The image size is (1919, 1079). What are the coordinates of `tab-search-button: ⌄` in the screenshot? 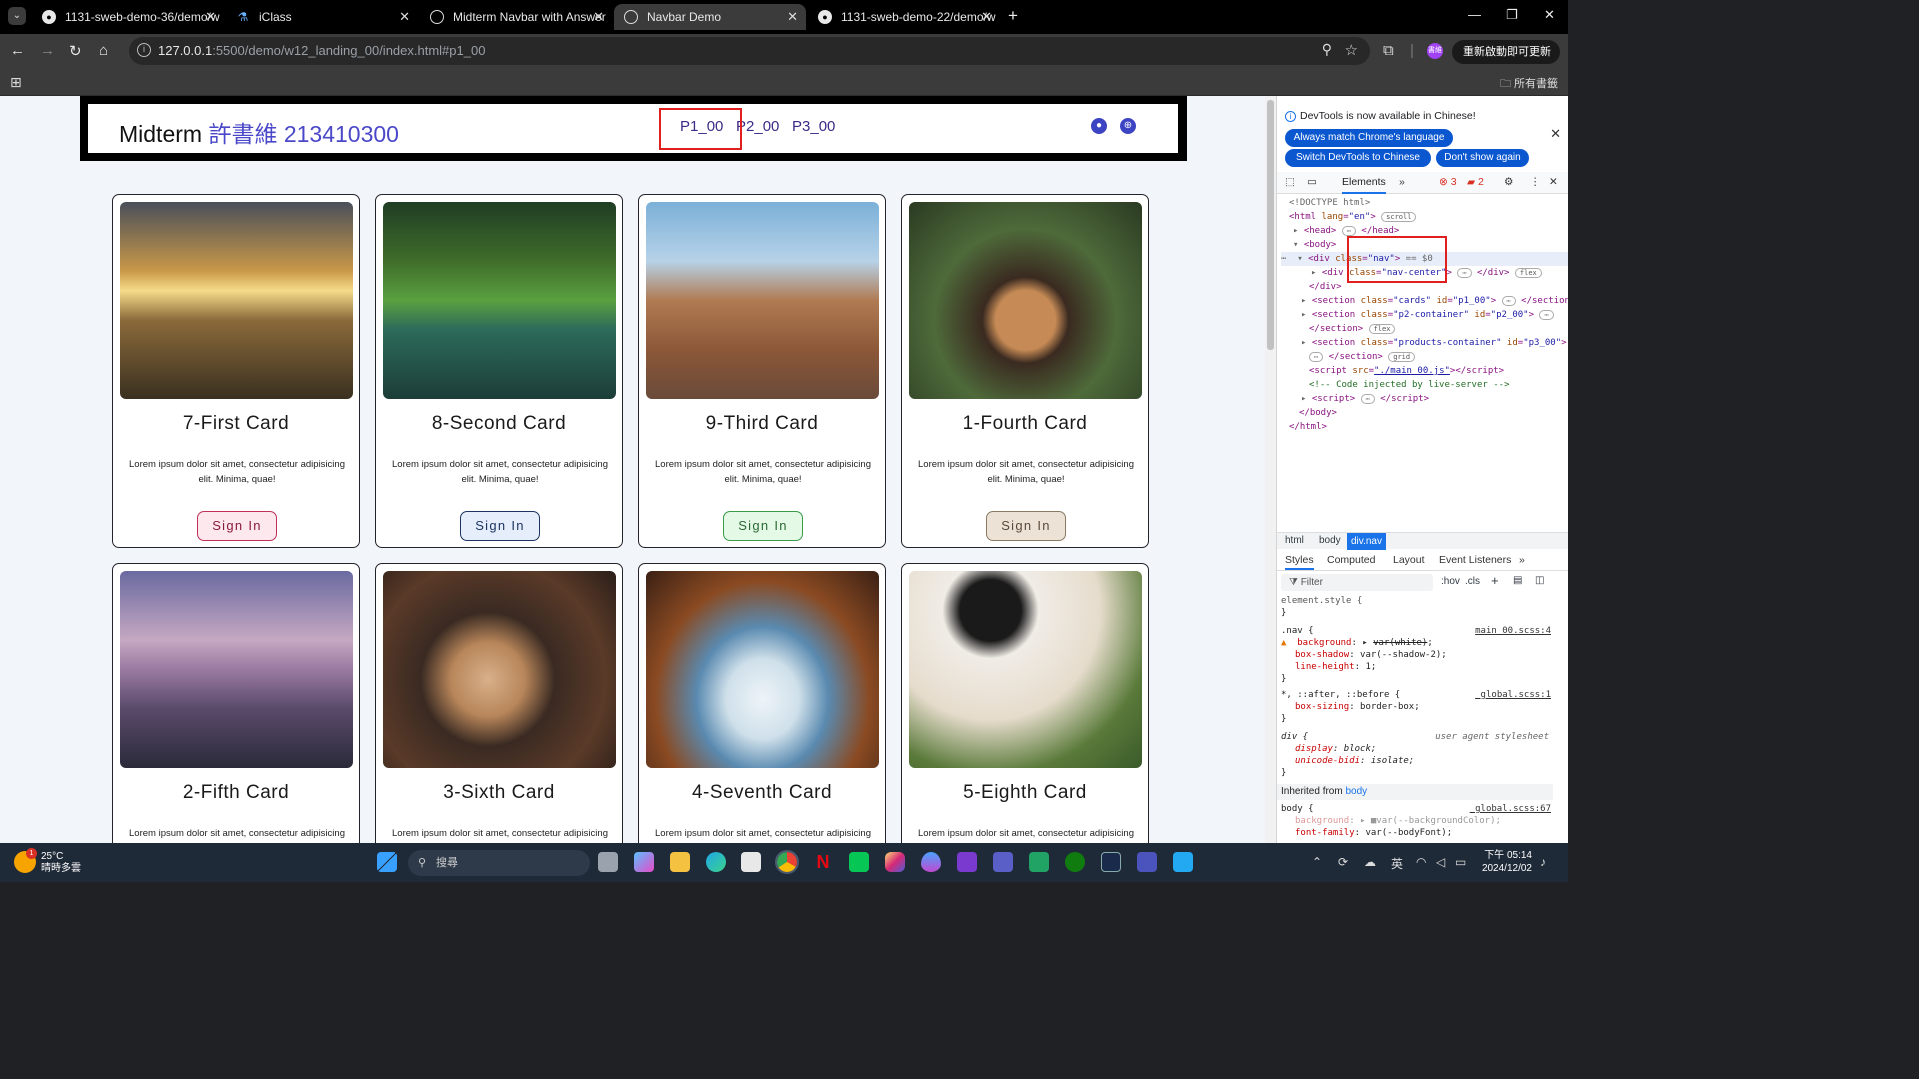 It's located at (17, 16).